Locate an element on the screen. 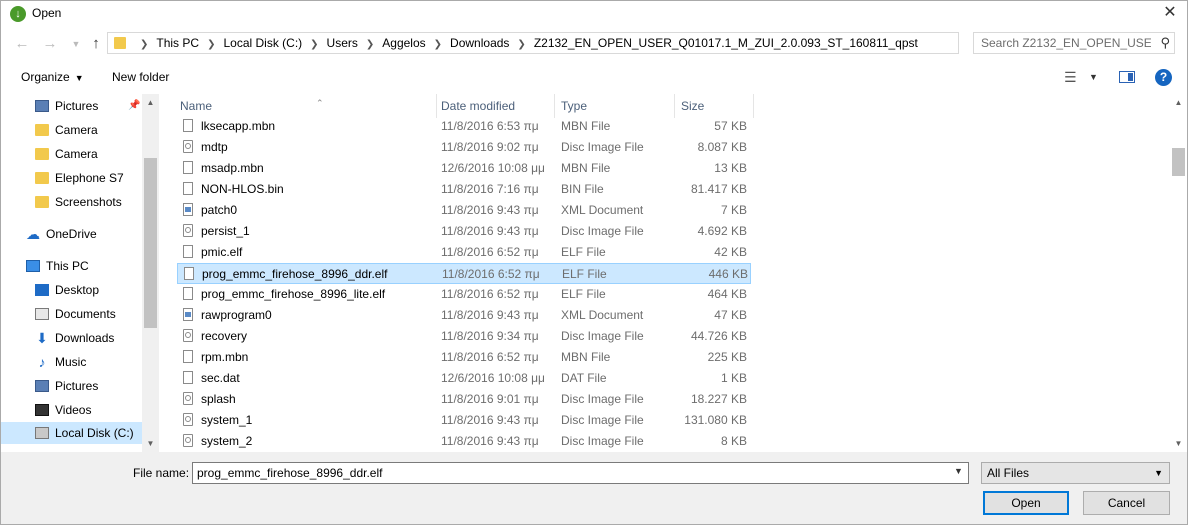 This screenshot has height=525, width=1188. nav-item-label: Videos is located at coordinates (73, 410).